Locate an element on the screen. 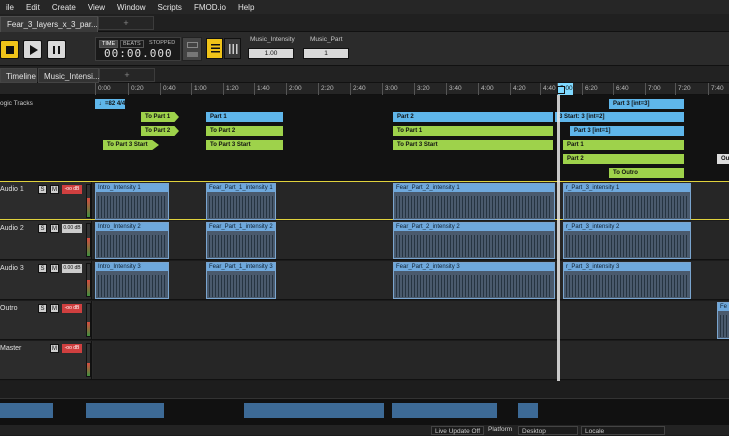  overview-block is located at coordinates (26, 410).